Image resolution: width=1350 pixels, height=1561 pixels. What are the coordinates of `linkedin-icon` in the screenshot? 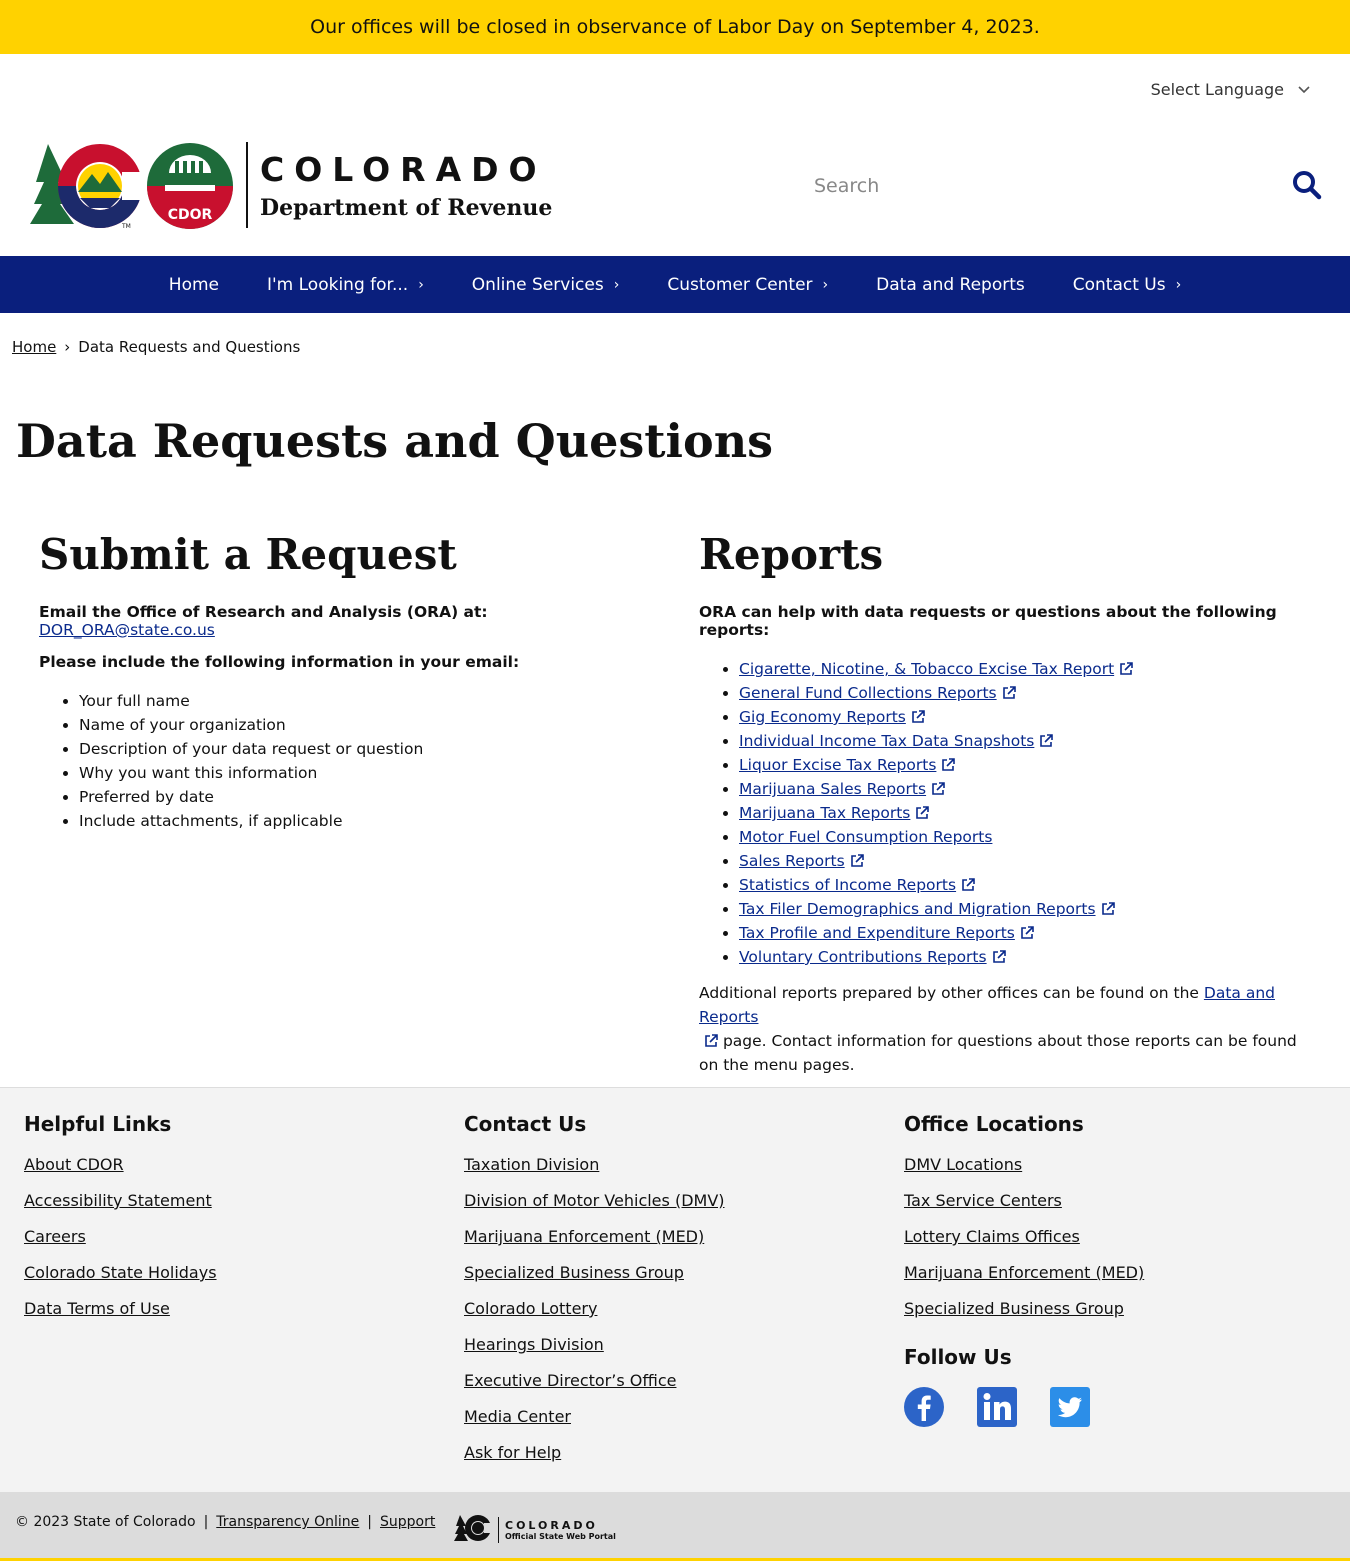 It's located at (997, 1407).